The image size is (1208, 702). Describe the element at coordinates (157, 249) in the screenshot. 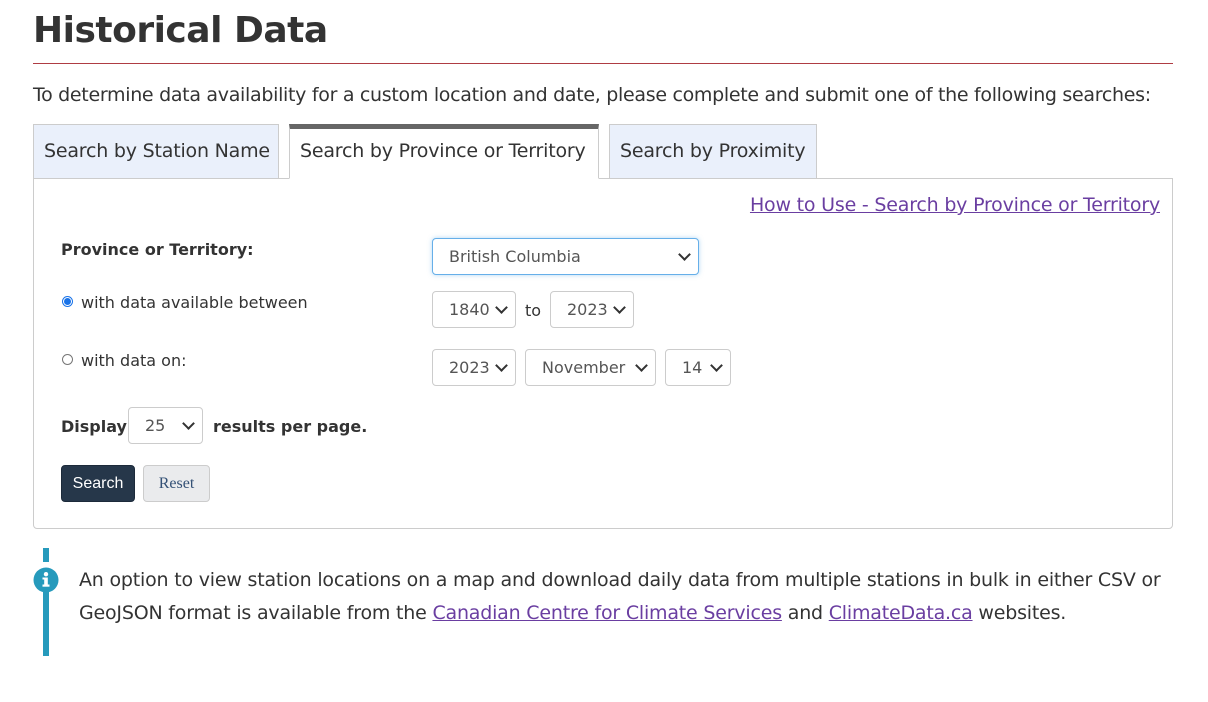

I see `province-label: Province or Territory:` at that location.